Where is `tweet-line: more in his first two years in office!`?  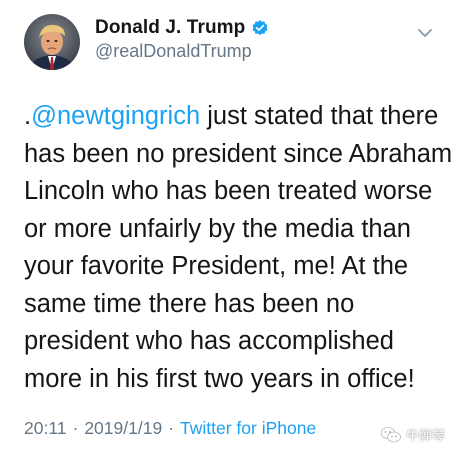 tweet-line: more in his first two years in office! is located at coordinates (219, 378).